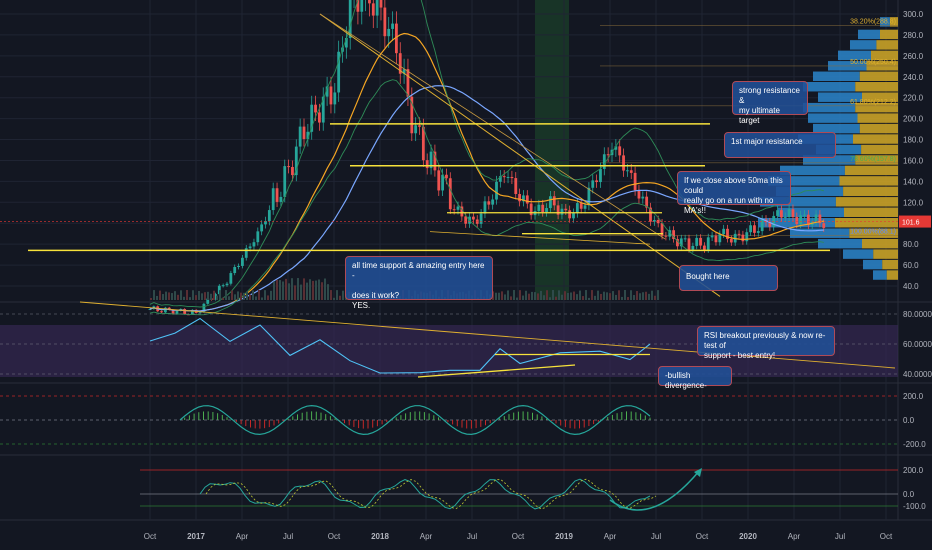  Describe the element at coordinates (911, 223) in the screenshot. I see `current-price-label: 101.6` at that location.